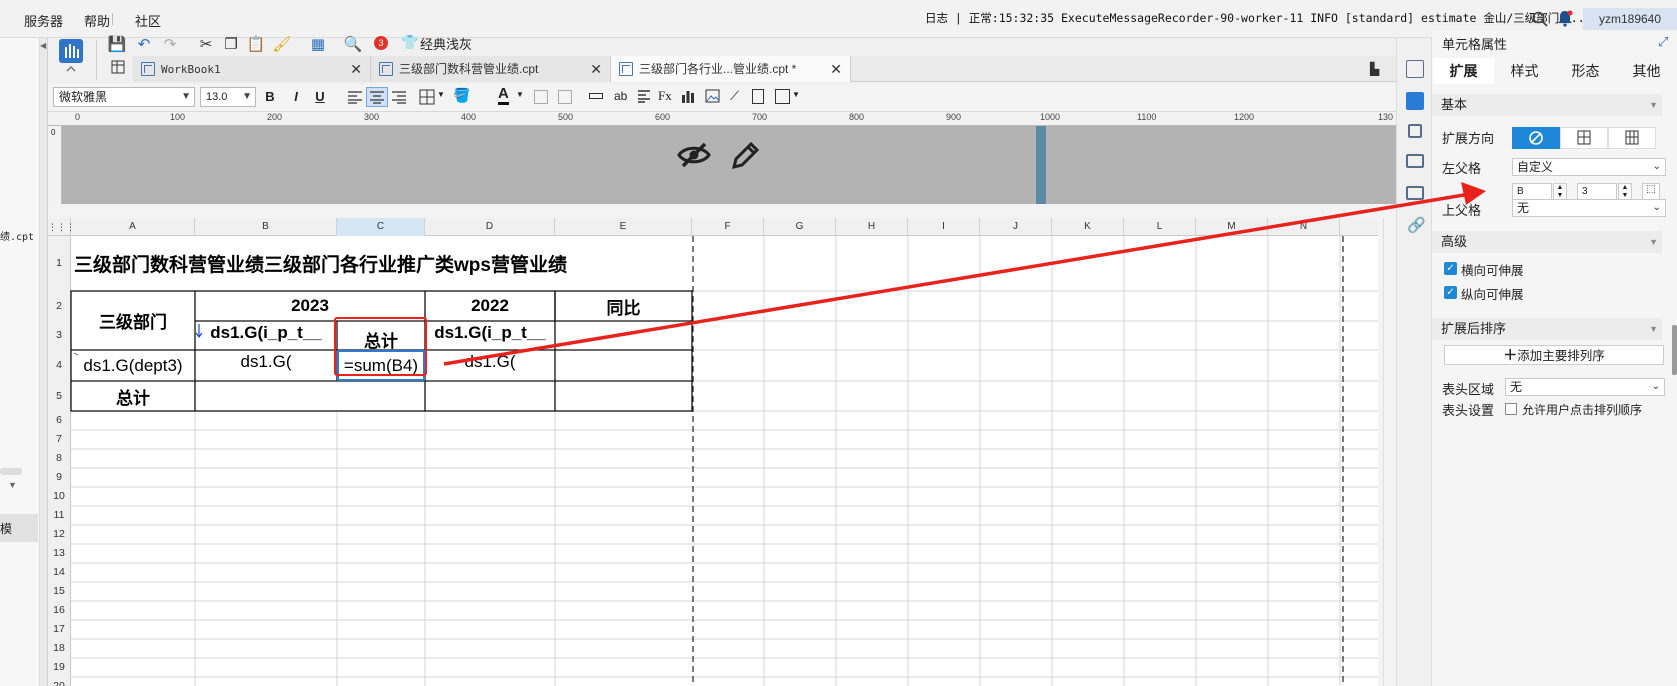 Image resolution: width=1677 pixels, height=686 pixels. I want to click on menu-community: 社区, so click(148, 20).